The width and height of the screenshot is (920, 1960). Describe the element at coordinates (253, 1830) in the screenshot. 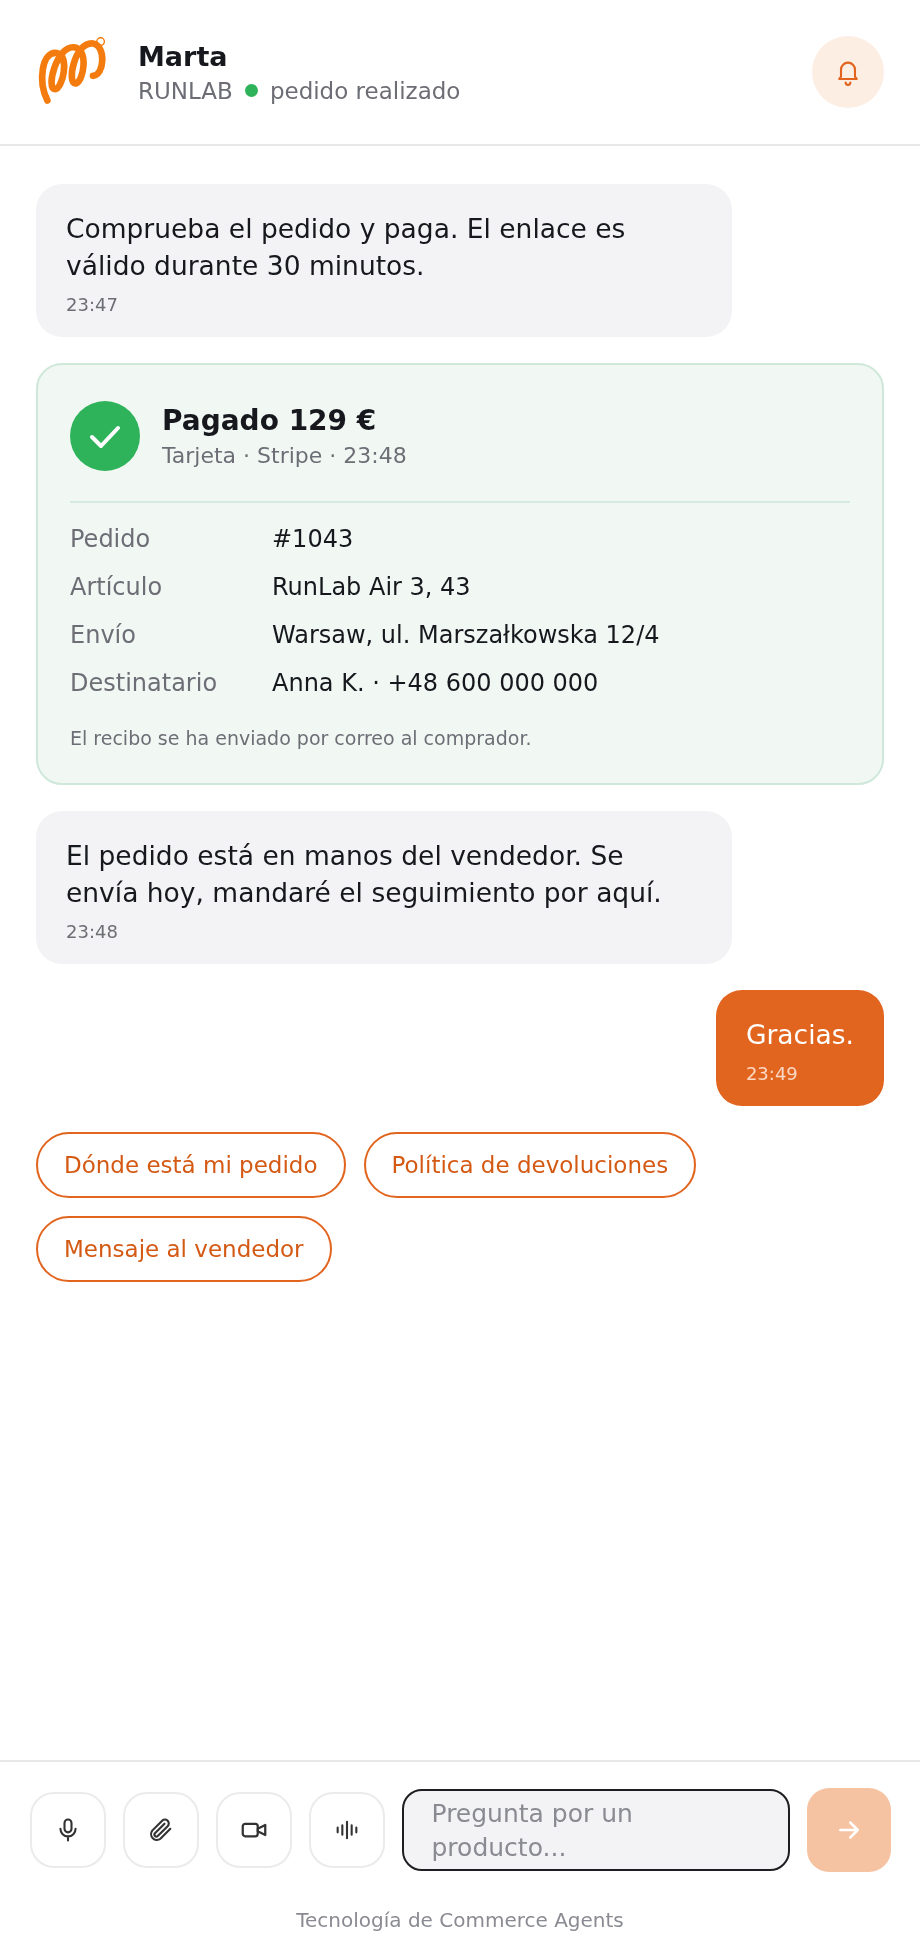

I see `video-button` at that location.